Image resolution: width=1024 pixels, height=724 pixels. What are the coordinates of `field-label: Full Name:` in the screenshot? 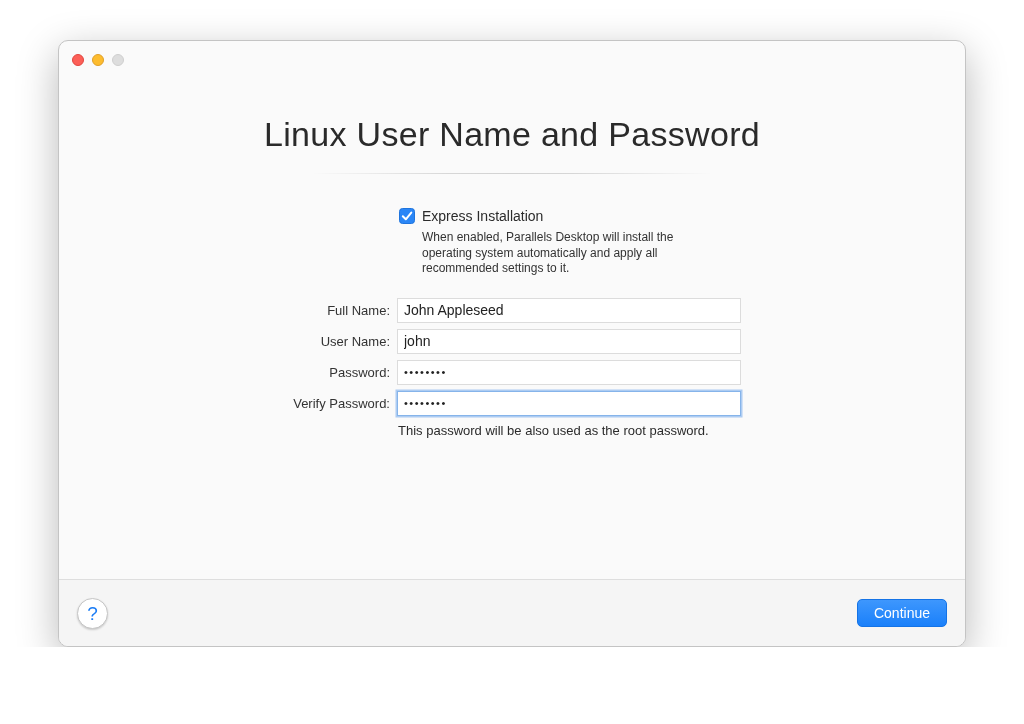 It's located at (358, 310).